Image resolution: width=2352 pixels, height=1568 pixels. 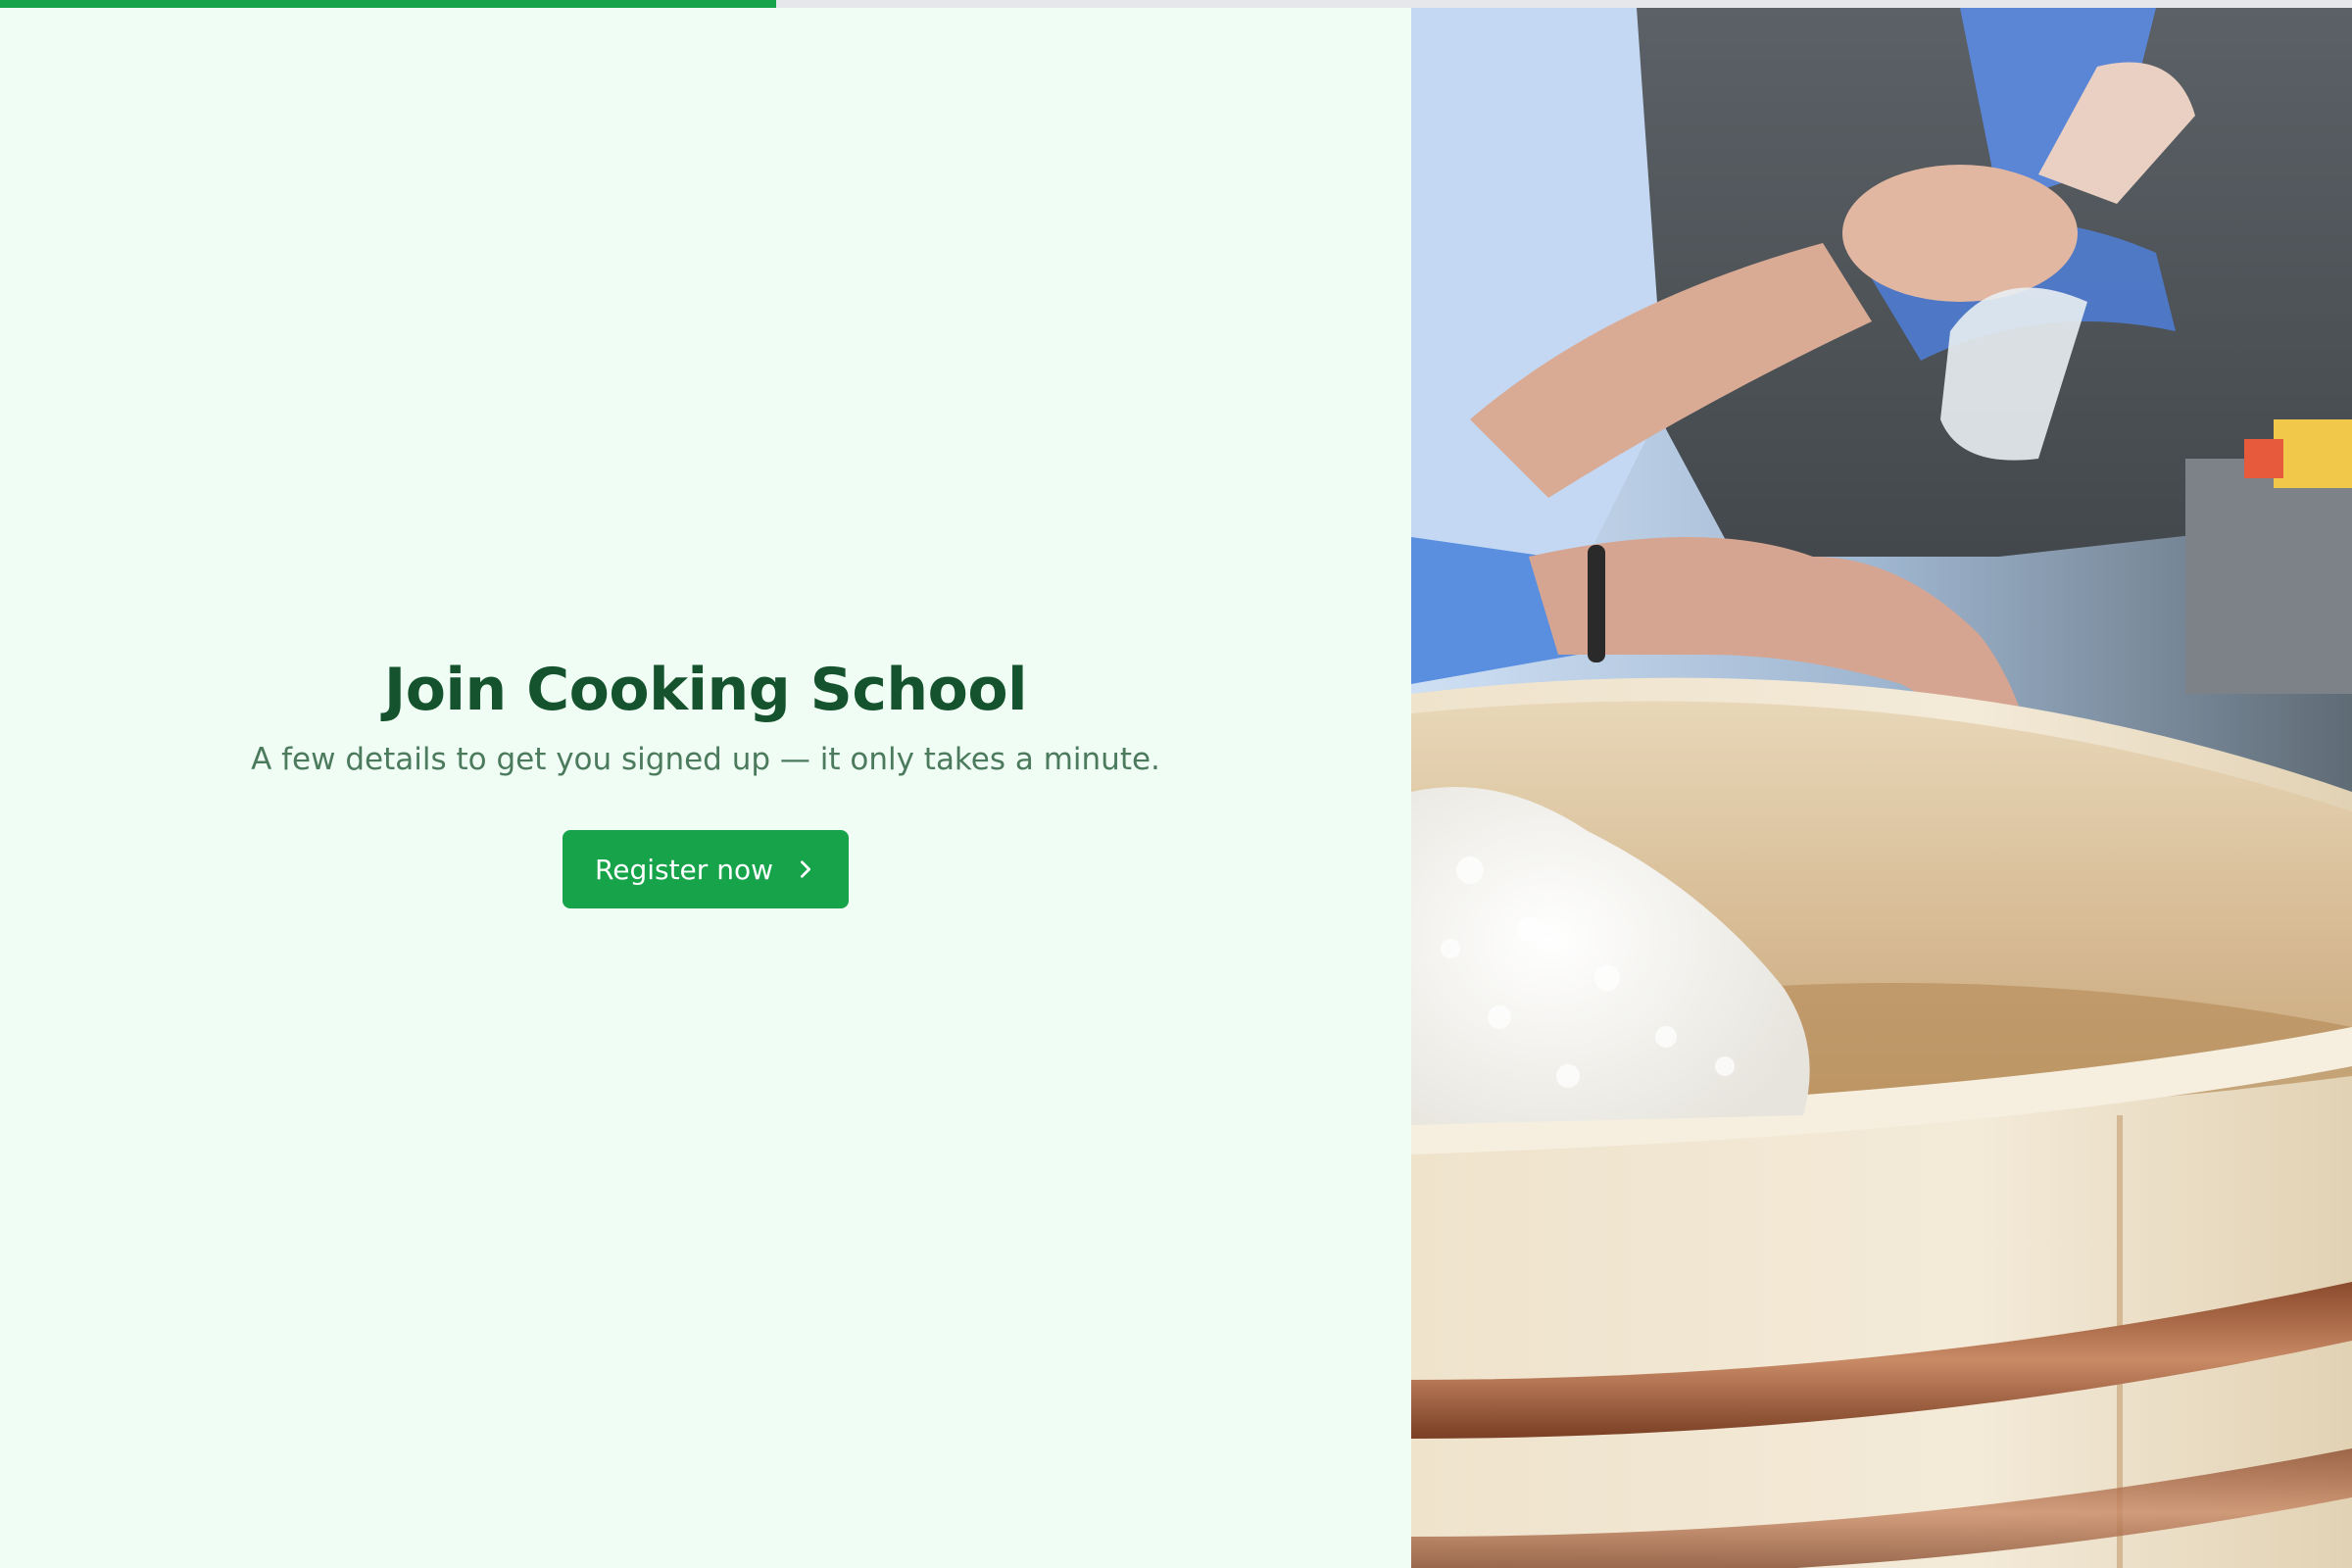 I want to click on register-now-label: Register now, so click(x=684, y=869).